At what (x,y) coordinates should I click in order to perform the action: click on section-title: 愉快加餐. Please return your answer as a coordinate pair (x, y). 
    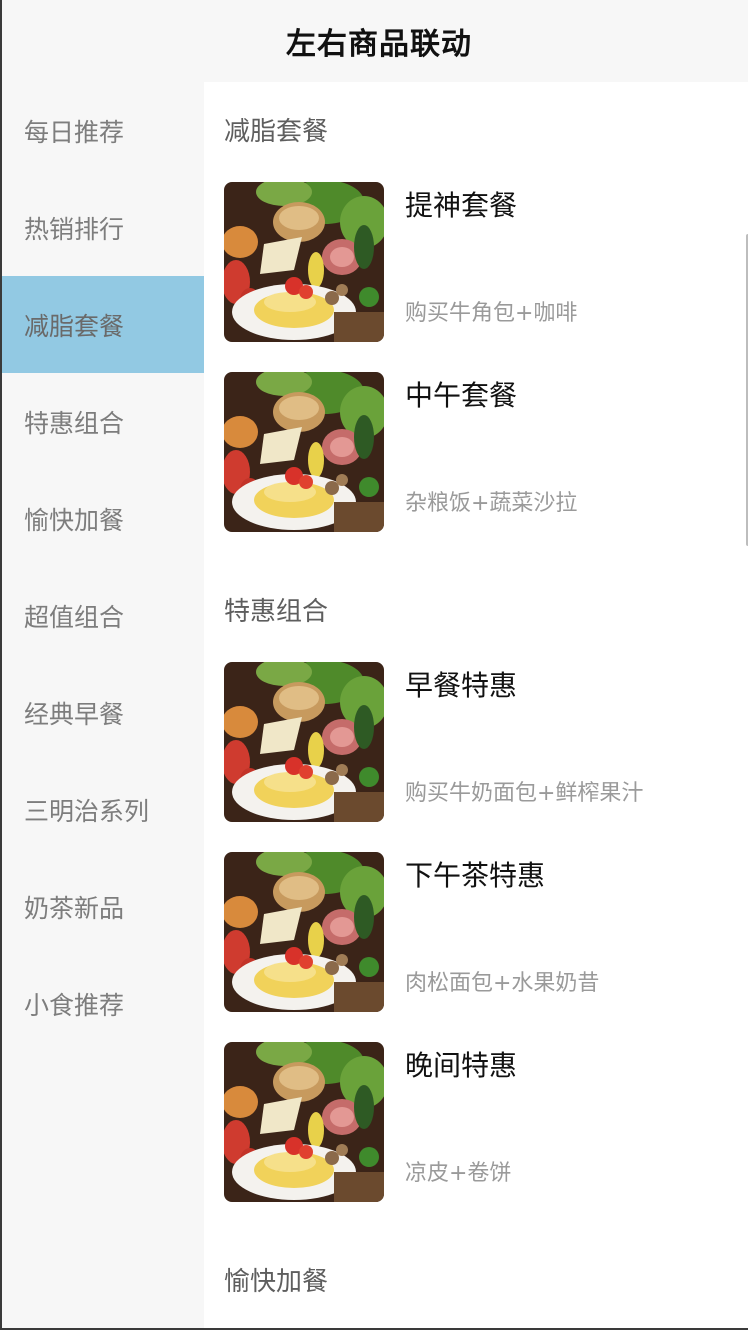
    Looking at the image, I should click on (276, 1282).